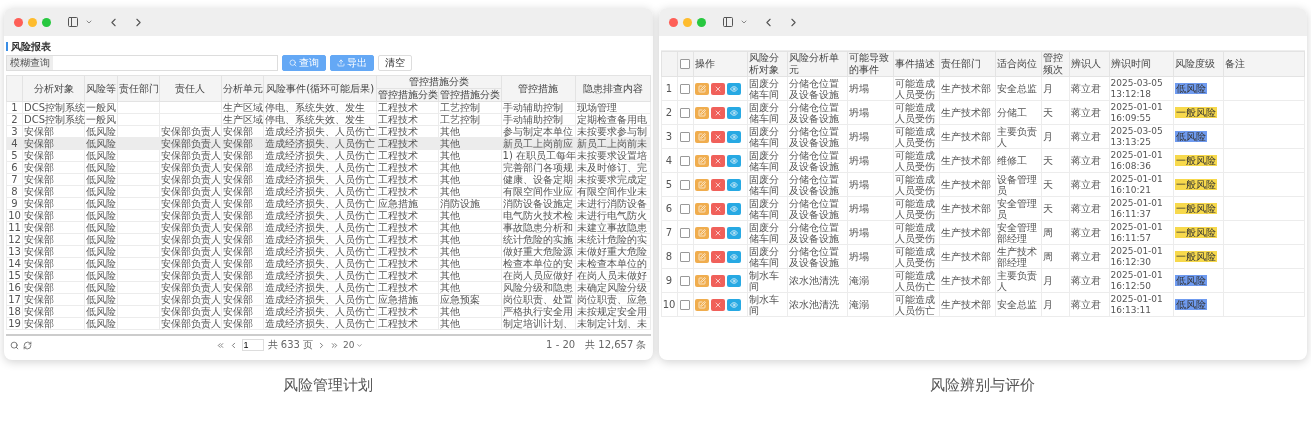  What do you see at coordinates (101, 119) in the screenshot?
I see `table-cell: 一般风` at bounding box center [101, 119].